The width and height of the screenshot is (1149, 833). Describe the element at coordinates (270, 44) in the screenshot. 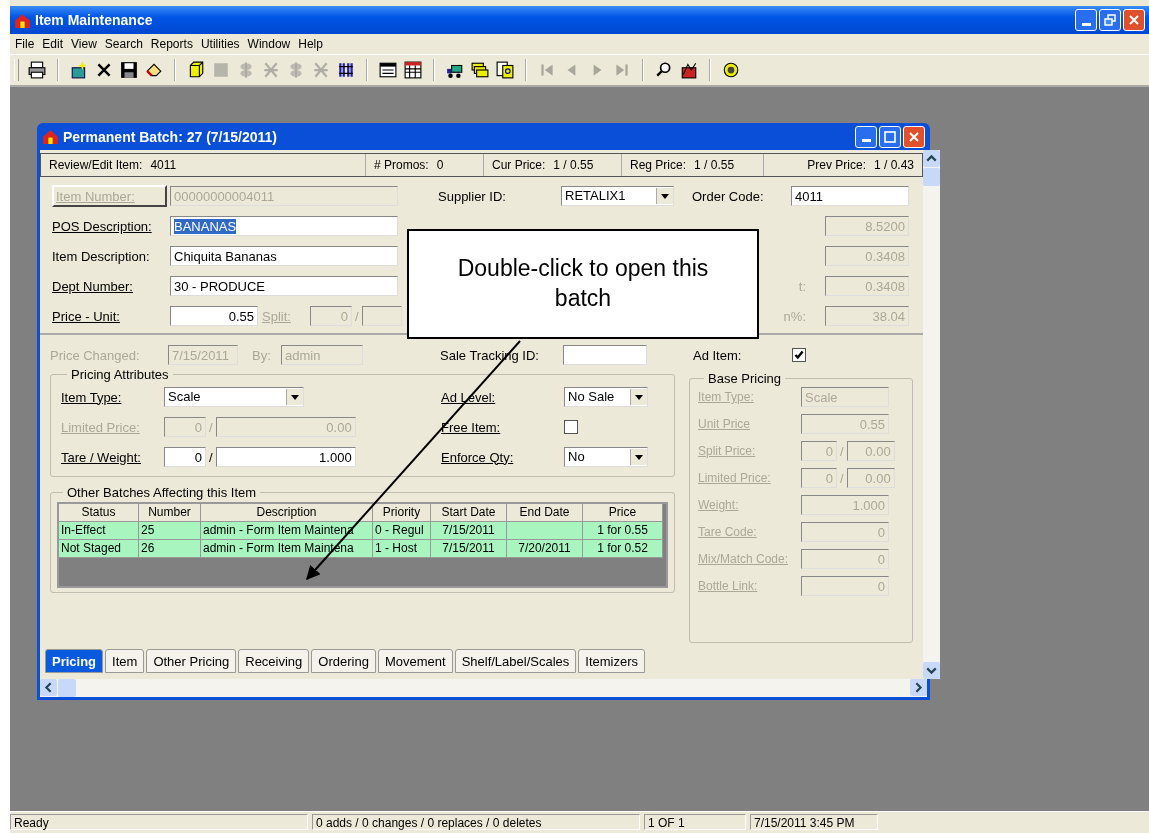

I see `menu-item: Window` at that location.